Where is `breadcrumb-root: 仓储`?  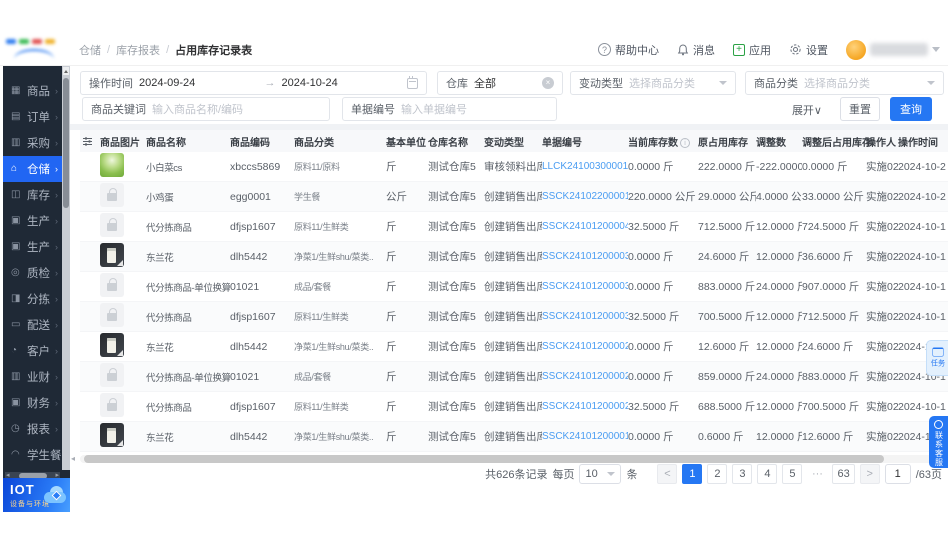
breadcrumb-root: 仓储 is located at coordinates (90, 50).